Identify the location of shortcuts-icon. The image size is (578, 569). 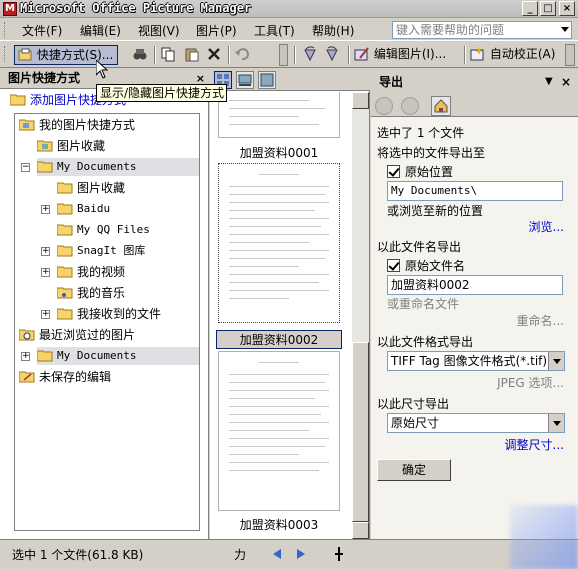
(25, 54).